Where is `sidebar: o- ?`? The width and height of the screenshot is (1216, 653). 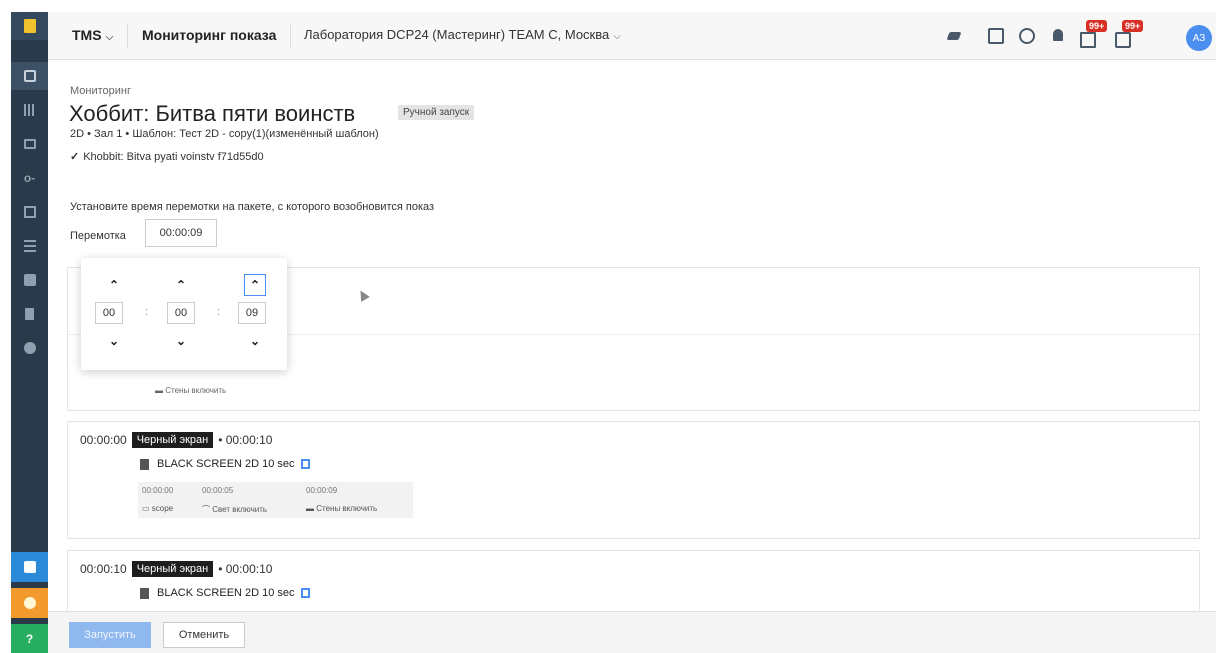
sidebar: o- ? is located at coordinates (29, 332).